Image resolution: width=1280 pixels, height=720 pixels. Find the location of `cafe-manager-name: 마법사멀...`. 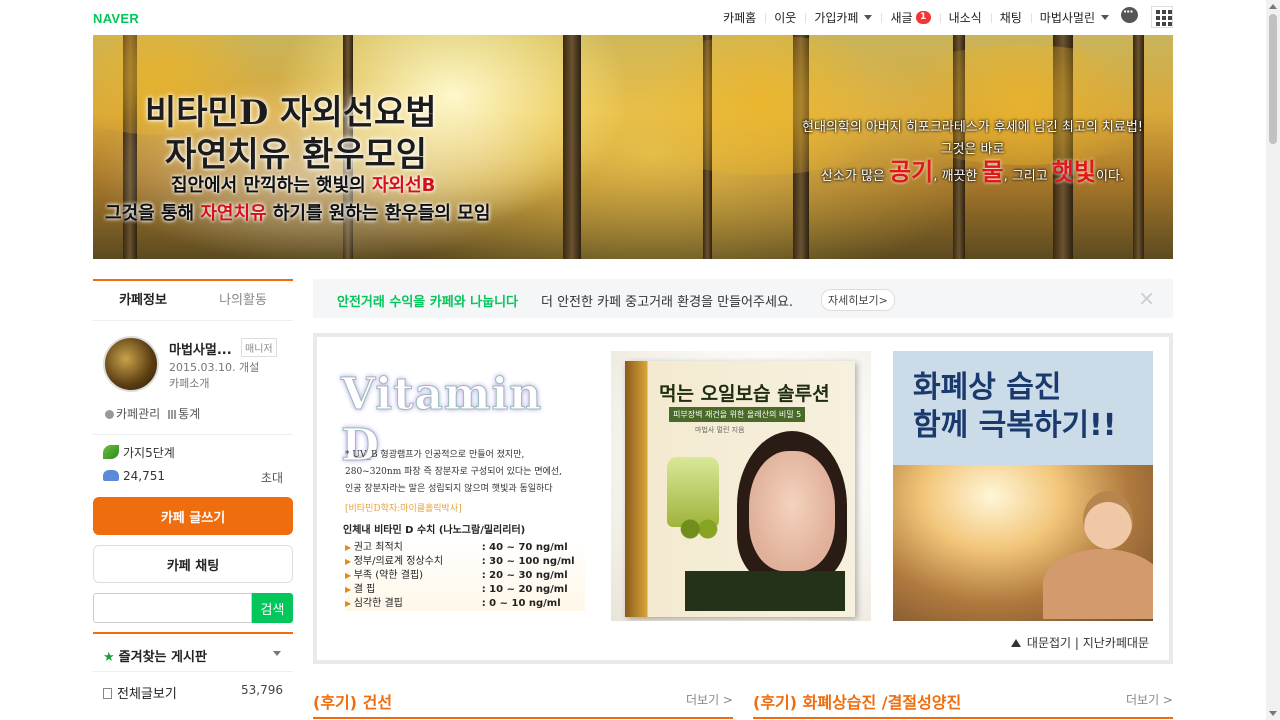

cafe-manager-name: 마법사멀... is located at coordinates (200, 348).